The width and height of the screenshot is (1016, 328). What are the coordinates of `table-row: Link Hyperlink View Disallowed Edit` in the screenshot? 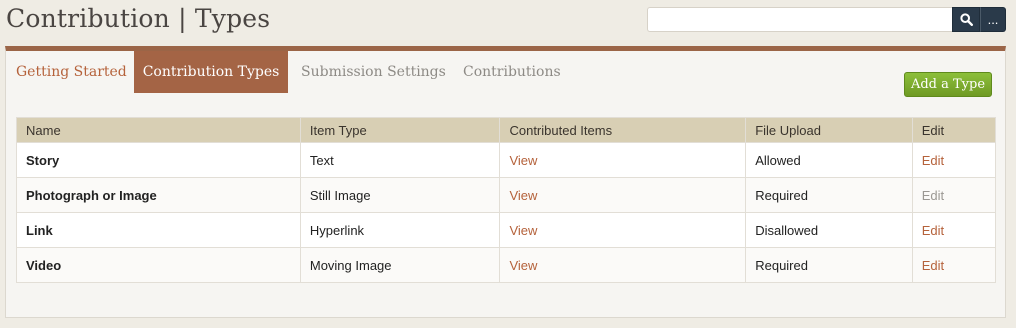 It's located at (506, 230).